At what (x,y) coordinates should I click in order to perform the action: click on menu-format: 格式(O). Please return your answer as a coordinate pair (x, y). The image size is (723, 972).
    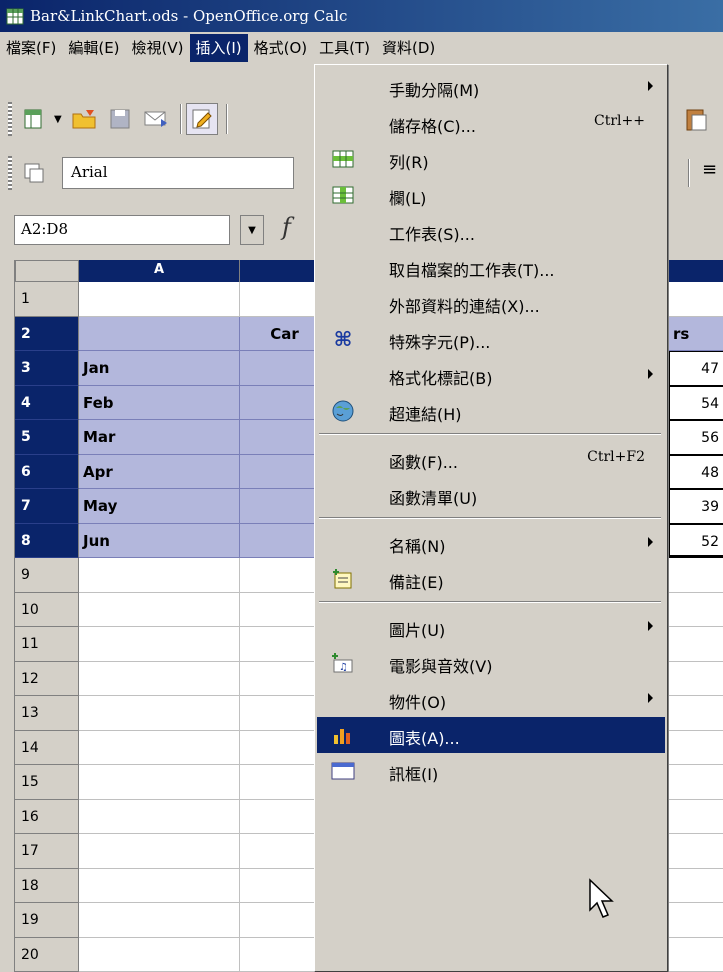
    Looking at the image, I should click on (281, 48).